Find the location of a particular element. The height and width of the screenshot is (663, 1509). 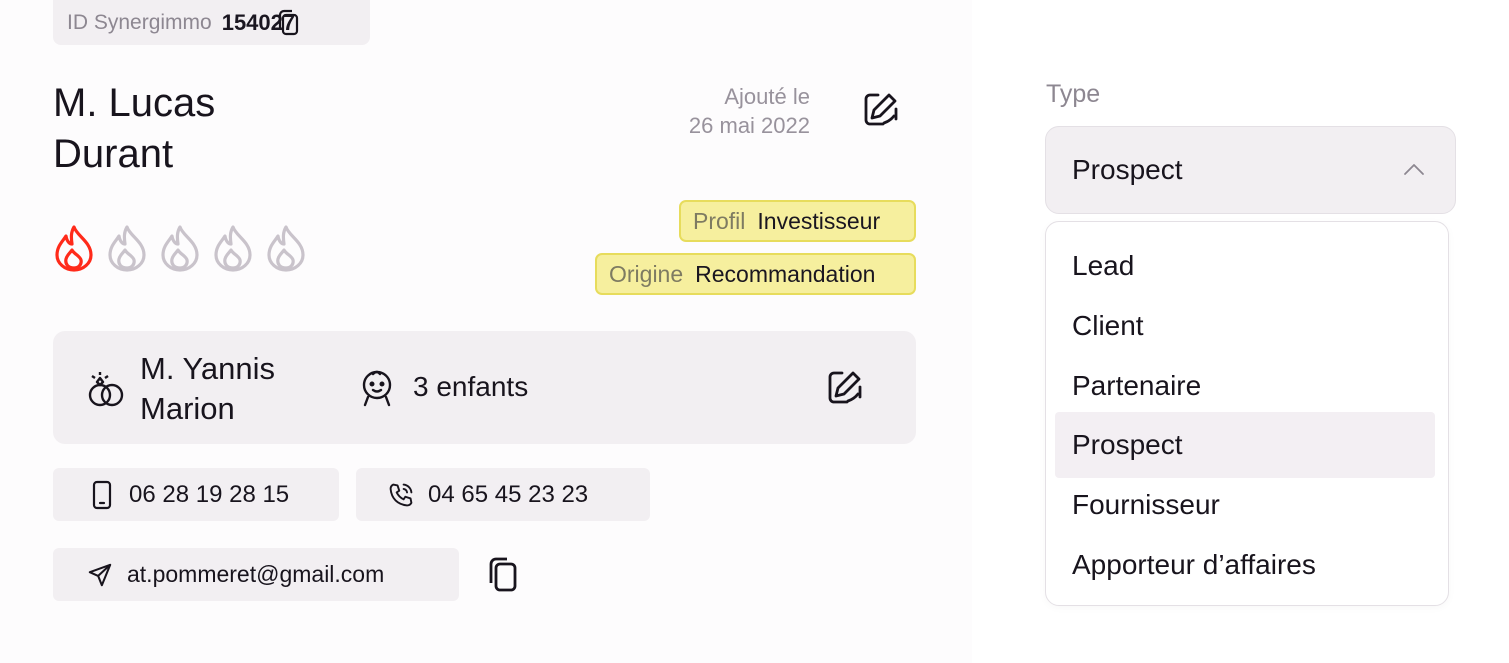

heat-rating is located at coordinates (180, 248).